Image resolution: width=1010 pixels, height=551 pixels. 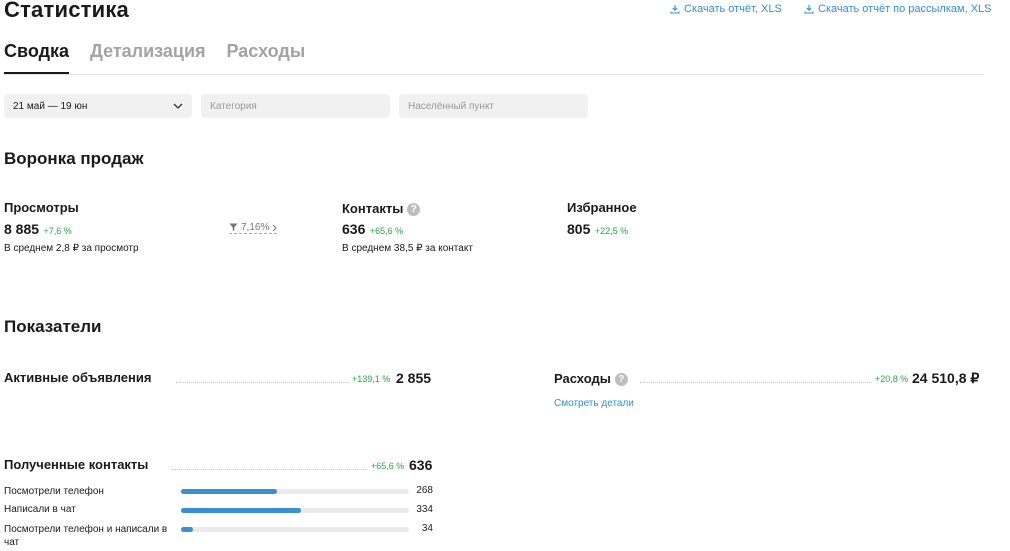 What do you see at coordinates (229, 491) in the screenshot?
I see `bar-fill-phone` at bounding box center [229, 491].